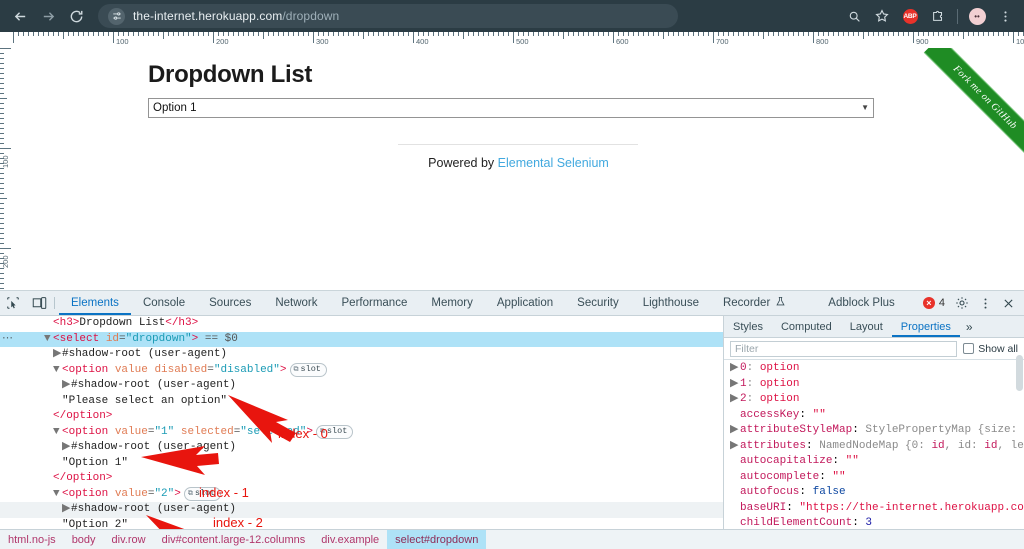 This screenshot has width=1024, height=549. What do you see at coordinates (437, 539) in the screenshot?
I see `breadcrumb-item: select#dropdown` at bounding box center [437, 539].